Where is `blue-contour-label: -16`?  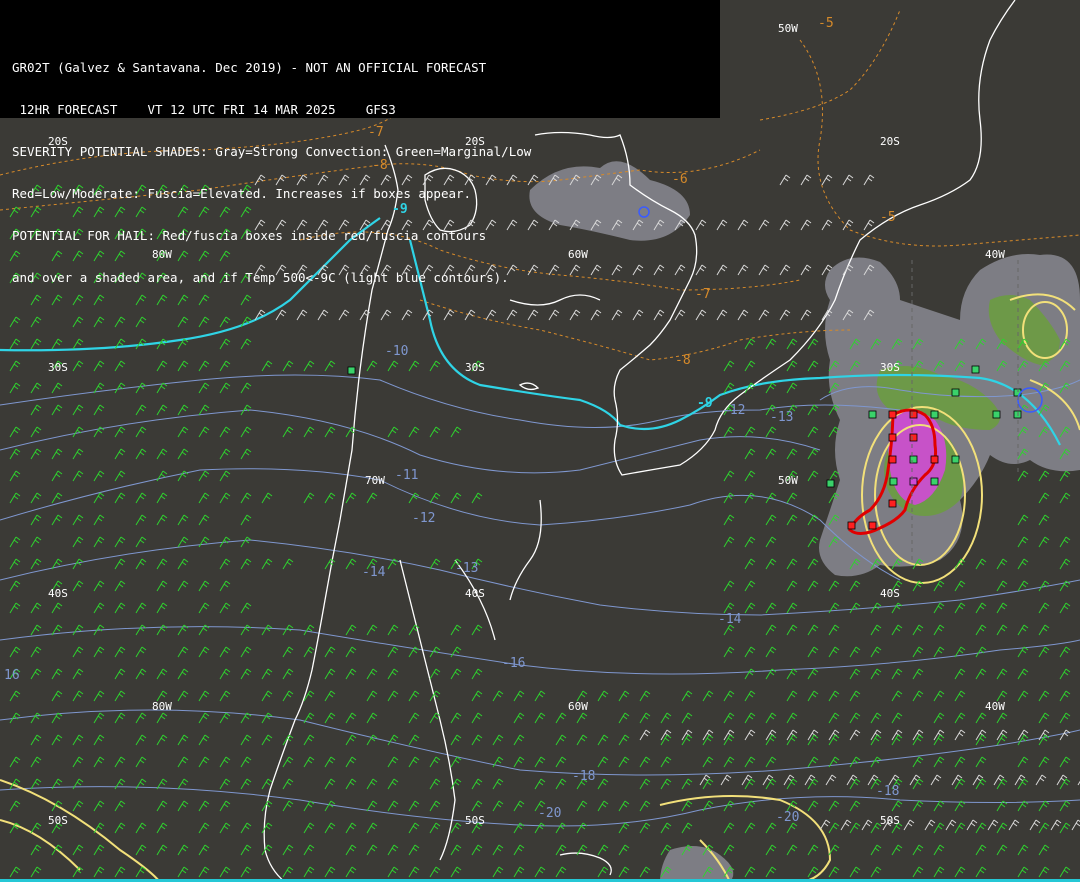
blue-contour-label: -16 is located at coordinates (514, 663).